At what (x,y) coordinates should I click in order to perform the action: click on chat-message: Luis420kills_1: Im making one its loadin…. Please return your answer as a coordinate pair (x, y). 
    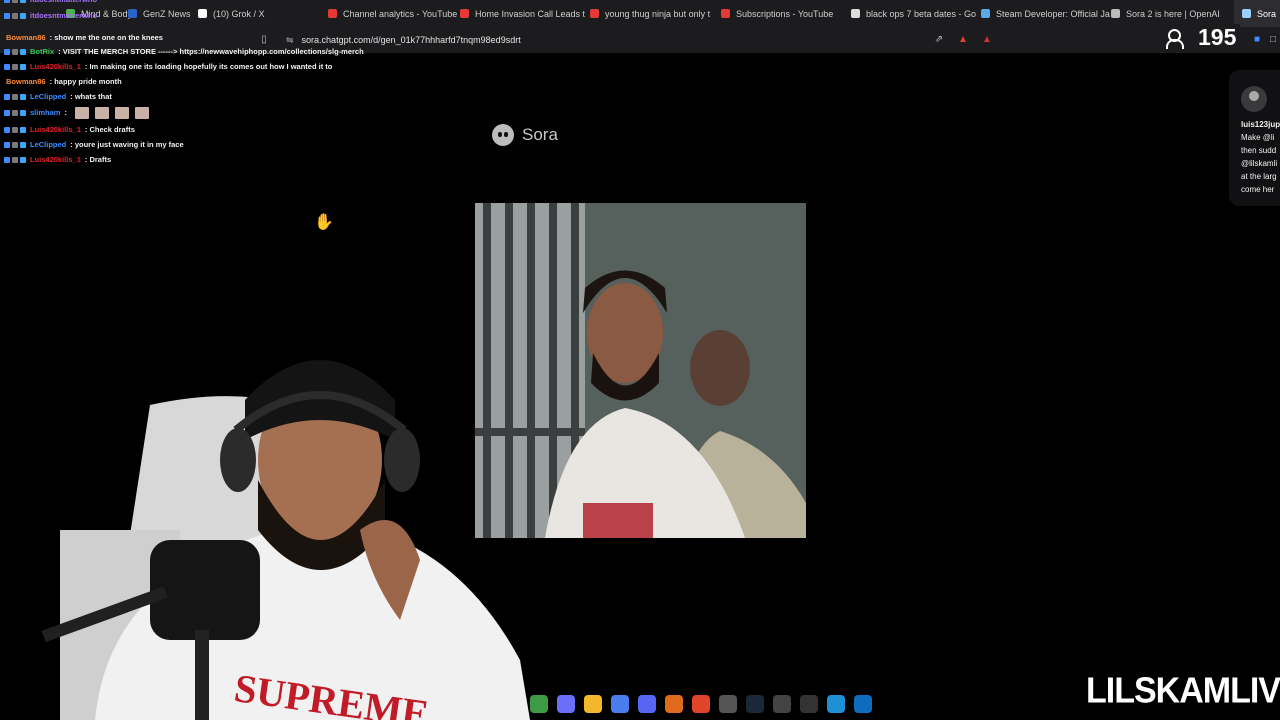
    Looking at the image, I should click on (168, 67).